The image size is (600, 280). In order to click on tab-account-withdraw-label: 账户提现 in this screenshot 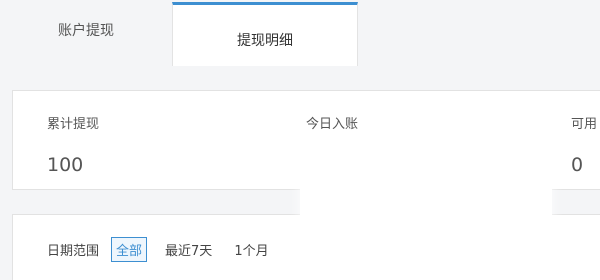, I will do `click(86, 31)`.